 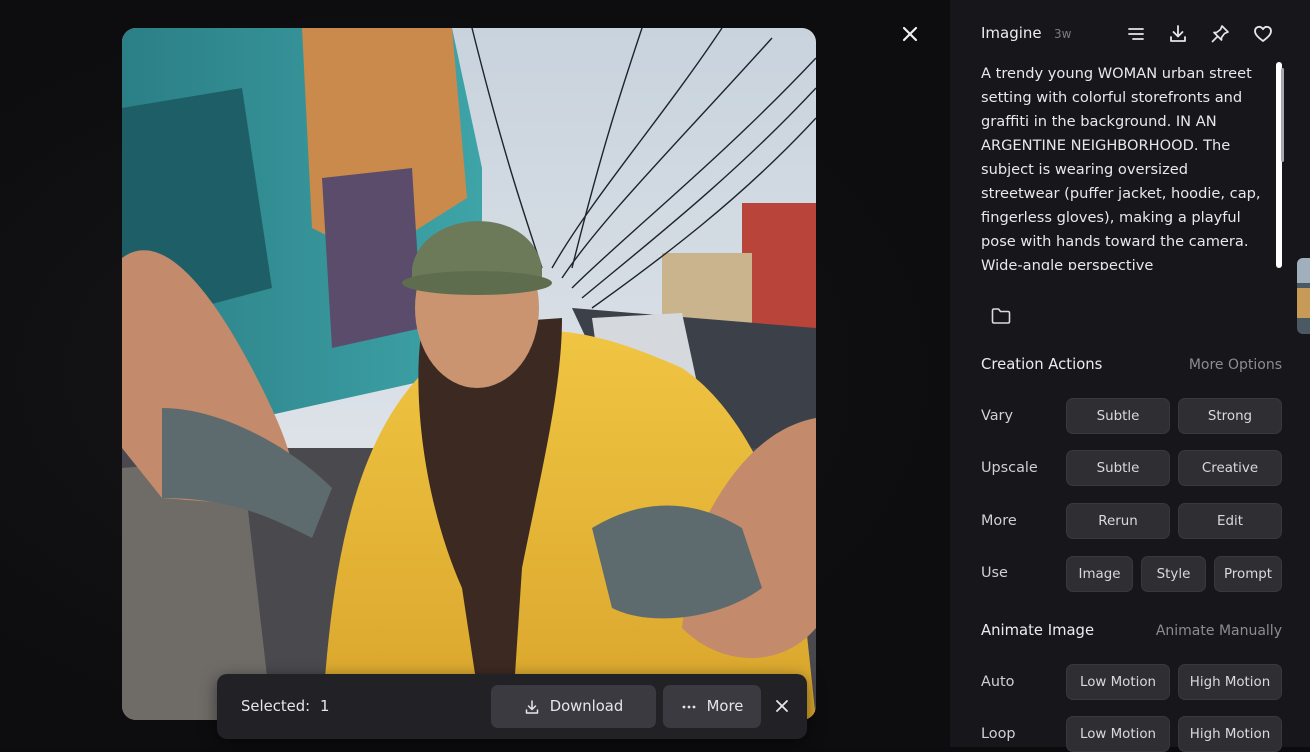 What do you see at coordinates (1282, 115) in the screenshot?
I see `prompt-scrollbar-thumb` at bounding box center [1282, 115].